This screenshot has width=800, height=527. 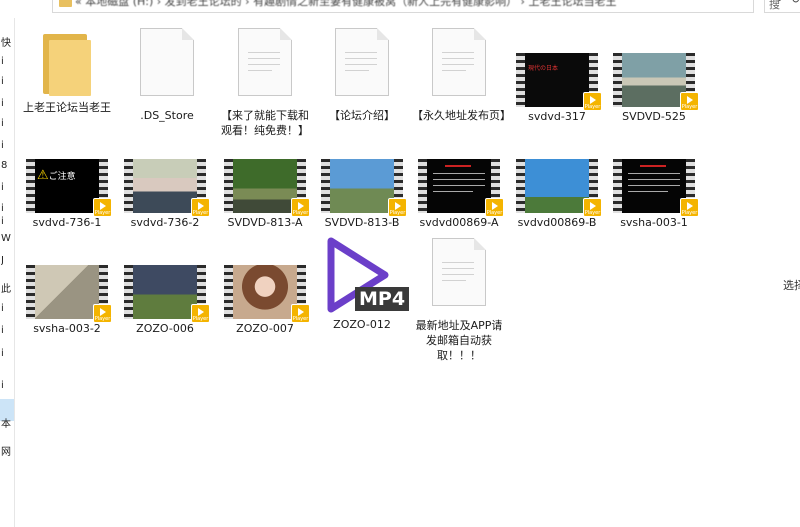 I want to click on mp4-file-icon: MP4, so click(x=364, y=274).